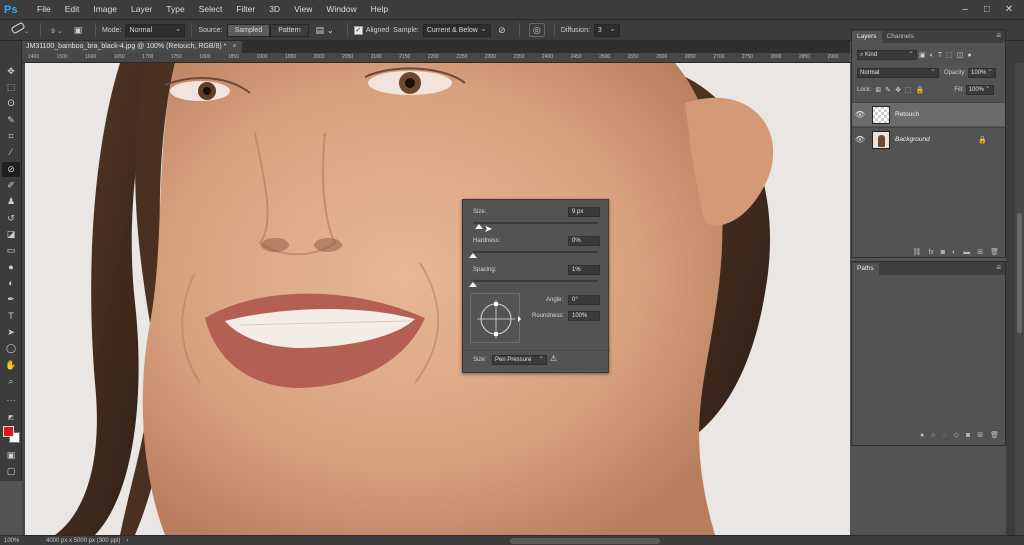 Image resolution: width=1024 pixels, height=545 pixels. Describe the element at coordinates (949, 55) in the screenshot. I see `filter-shape-icon: ⬚` at that location.